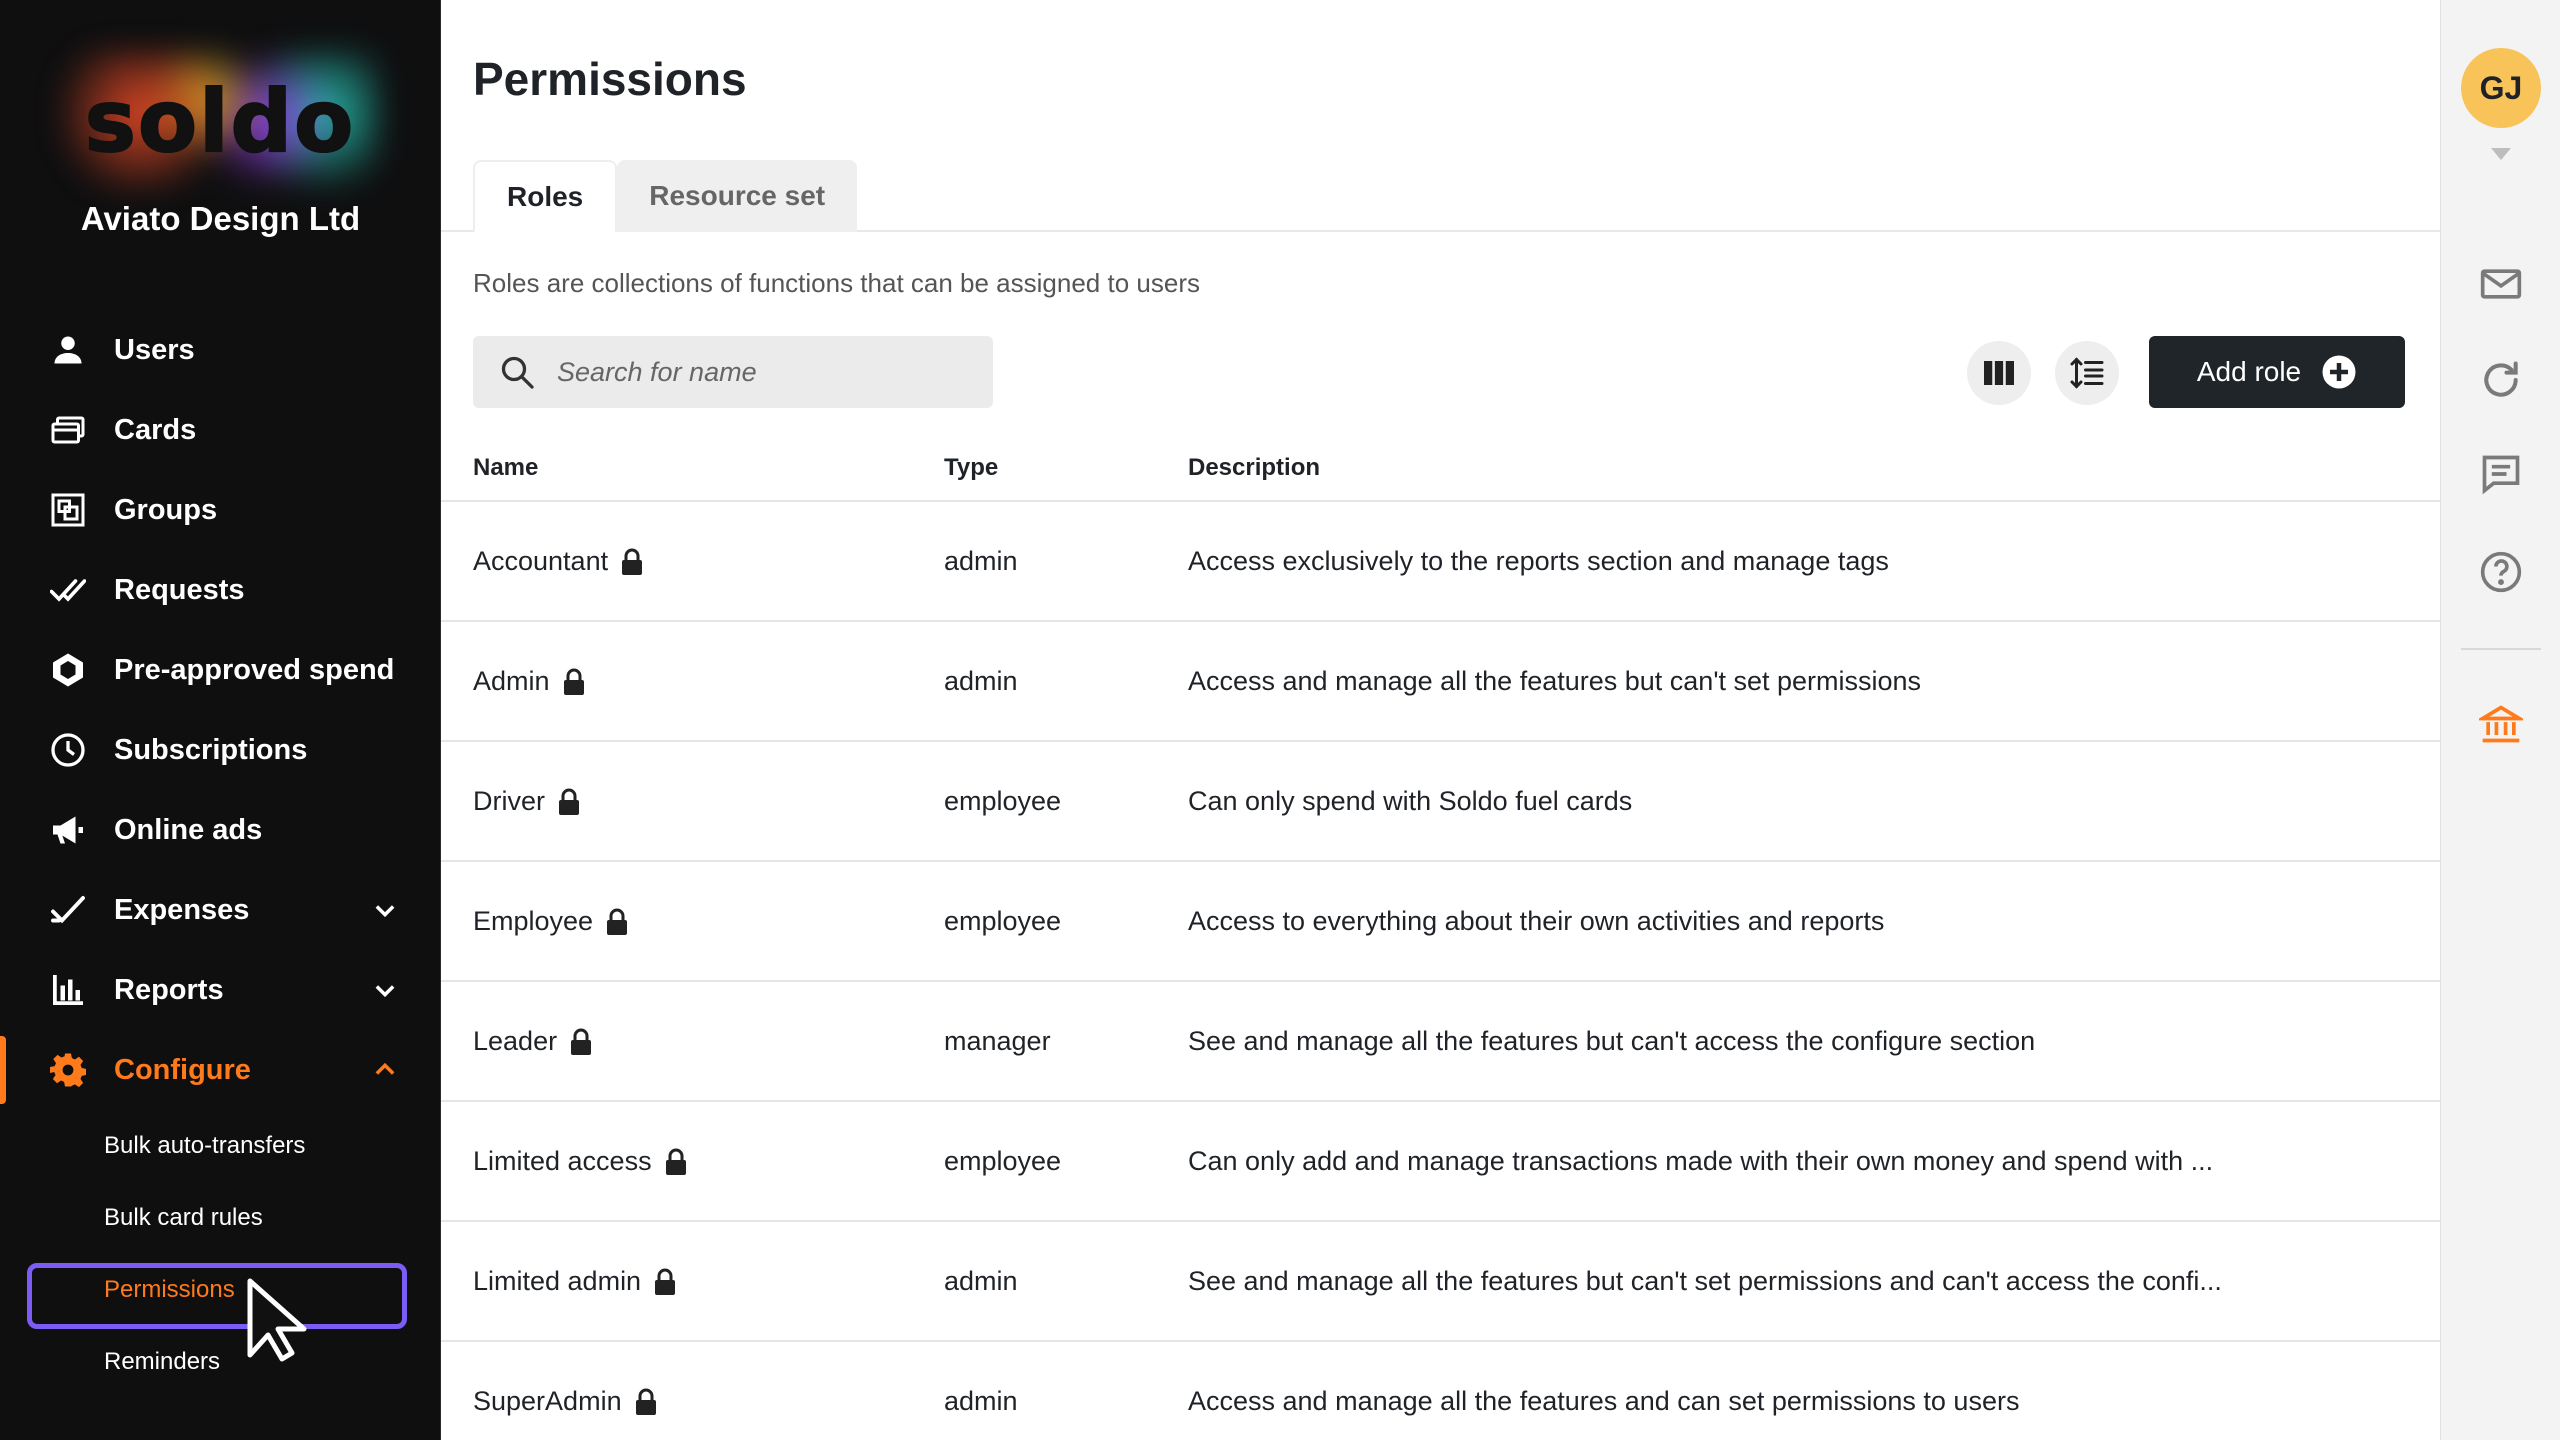  Describe the element at coordinates (220, 510) in the screenshot. I see `nav-groups: Groups` at that location.